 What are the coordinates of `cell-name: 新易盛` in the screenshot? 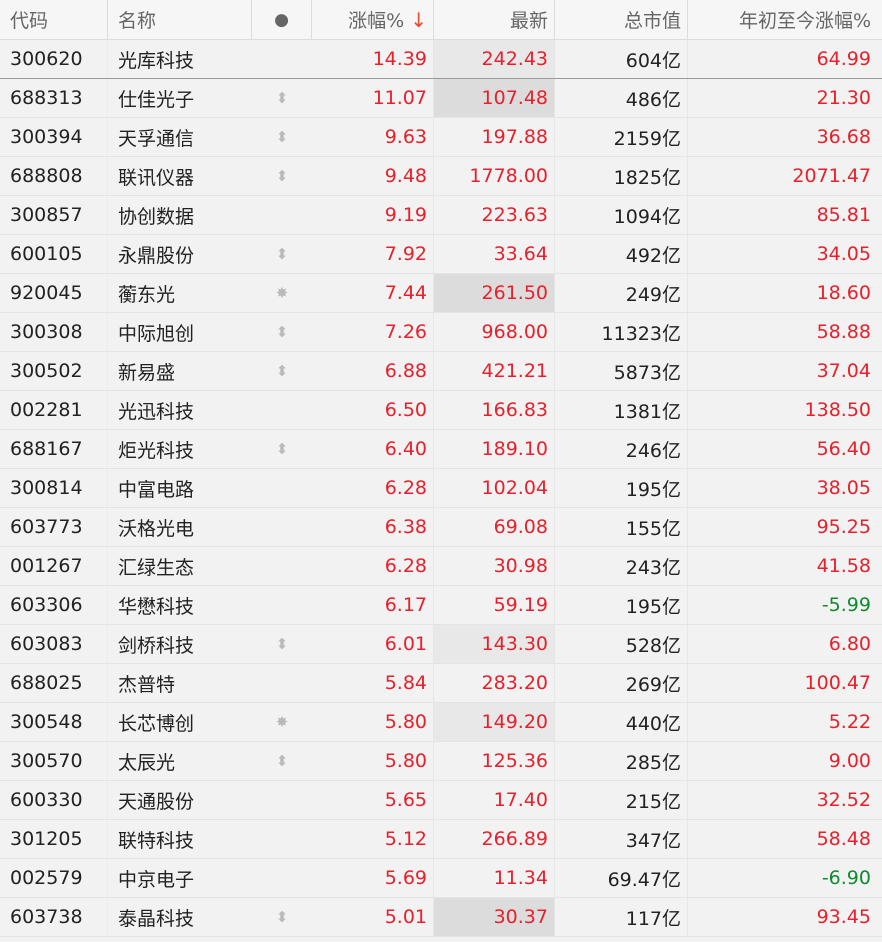 It's located at (147, 372).